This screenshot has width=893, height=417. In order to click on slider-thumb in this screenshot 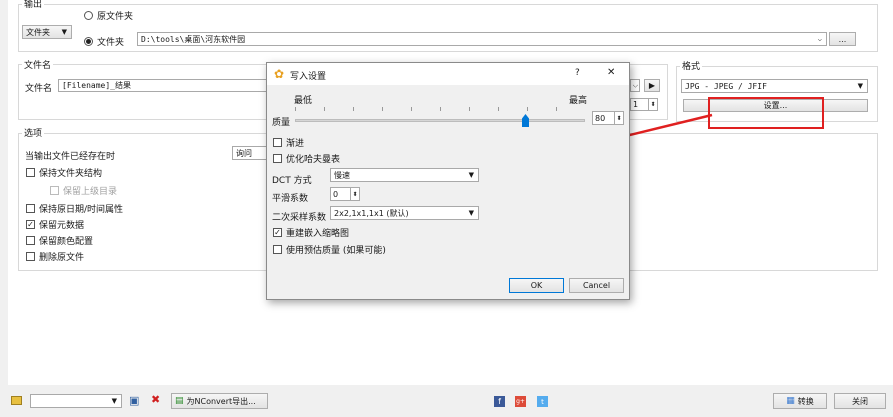, I will do `click(525, 120)`.